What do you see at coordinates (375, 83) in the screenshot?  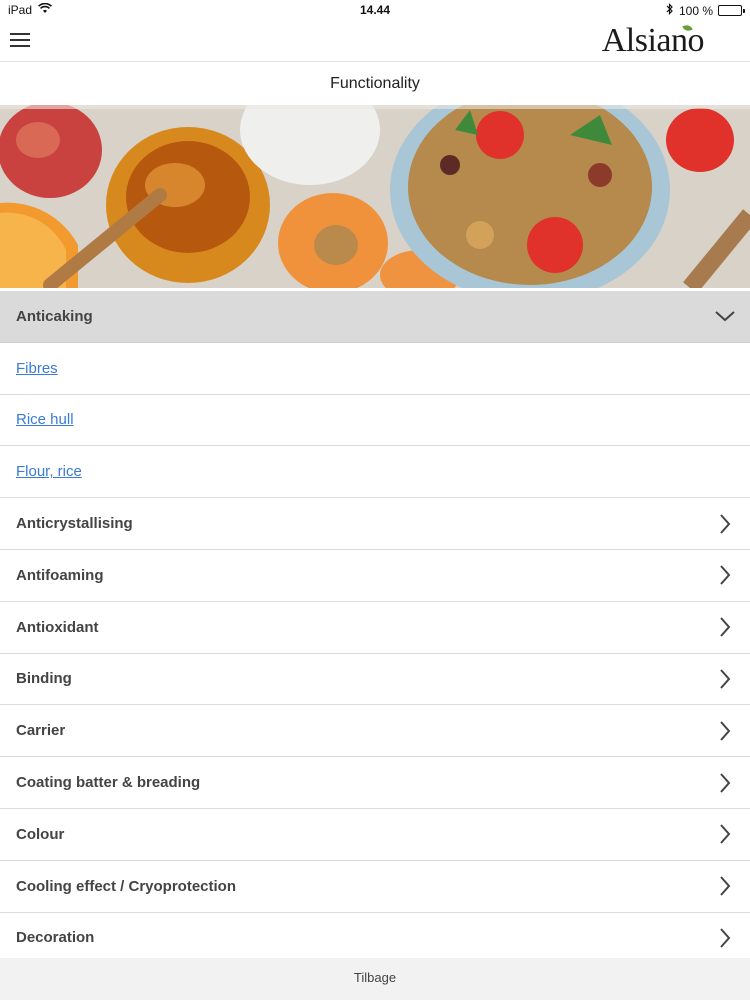 I see `page-title: Functionality` at bounding box center [375, 83].